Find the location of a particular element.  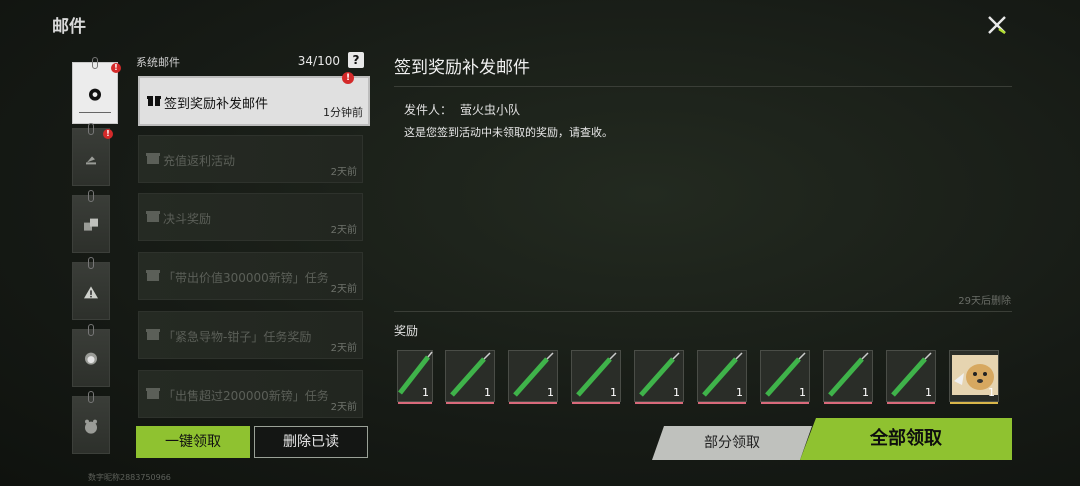

mail-item: 「出售超过200000新镑」任务 2天前 is located at coordinates (250, 394).